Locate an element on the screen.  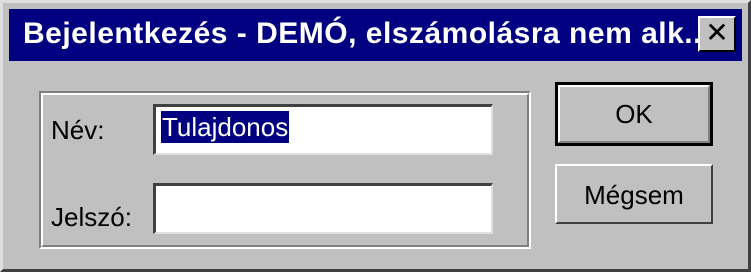
ok-button-label: OK is located at coordinates (634, 114).